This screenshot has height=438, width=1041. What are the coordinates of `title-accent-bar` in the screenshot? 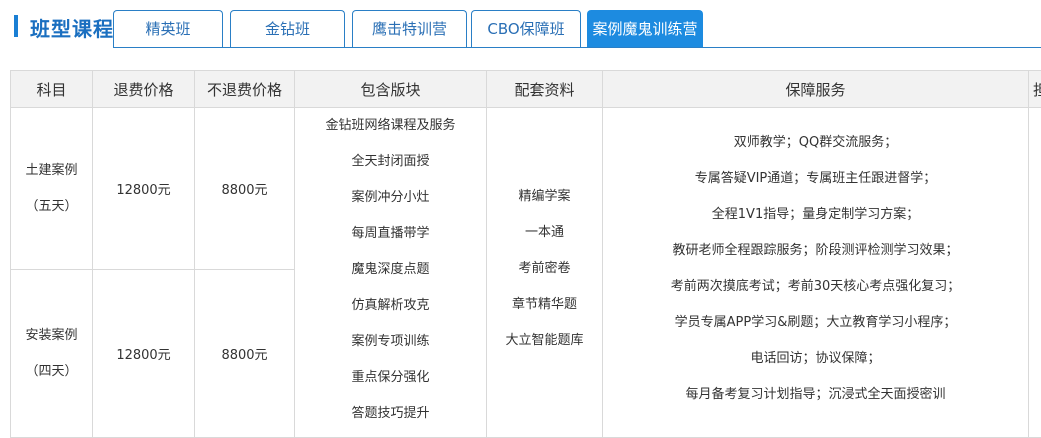 It's located at (16, 26).